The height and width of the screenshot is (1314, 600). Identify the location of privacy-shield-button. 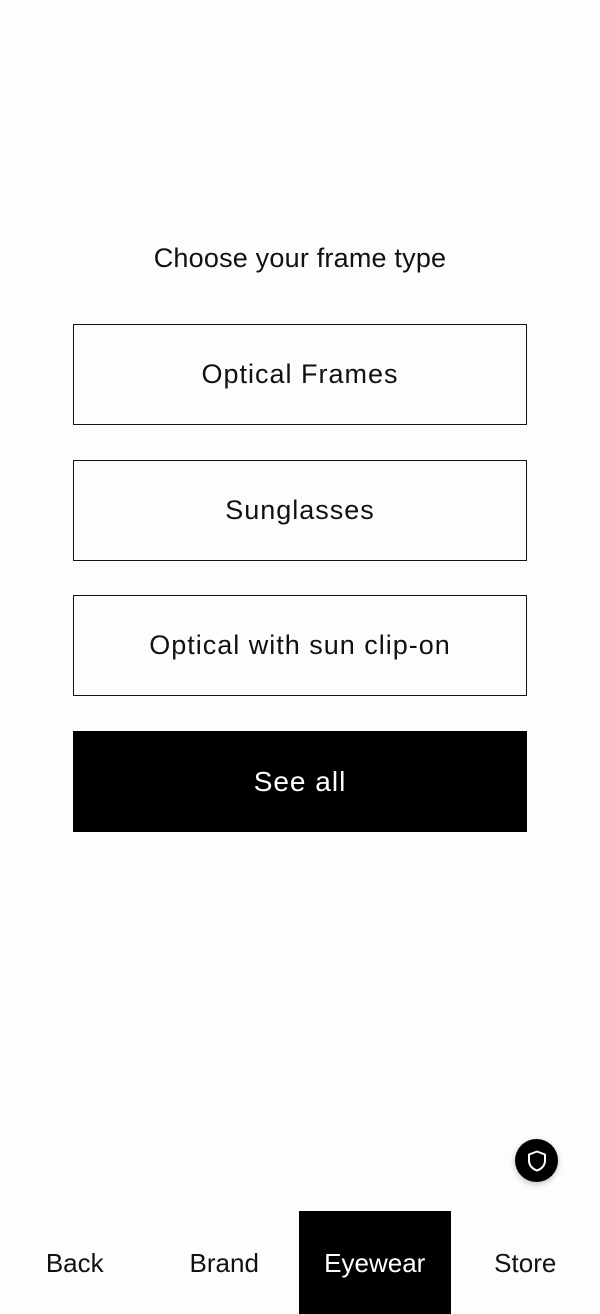
(536, 1160).